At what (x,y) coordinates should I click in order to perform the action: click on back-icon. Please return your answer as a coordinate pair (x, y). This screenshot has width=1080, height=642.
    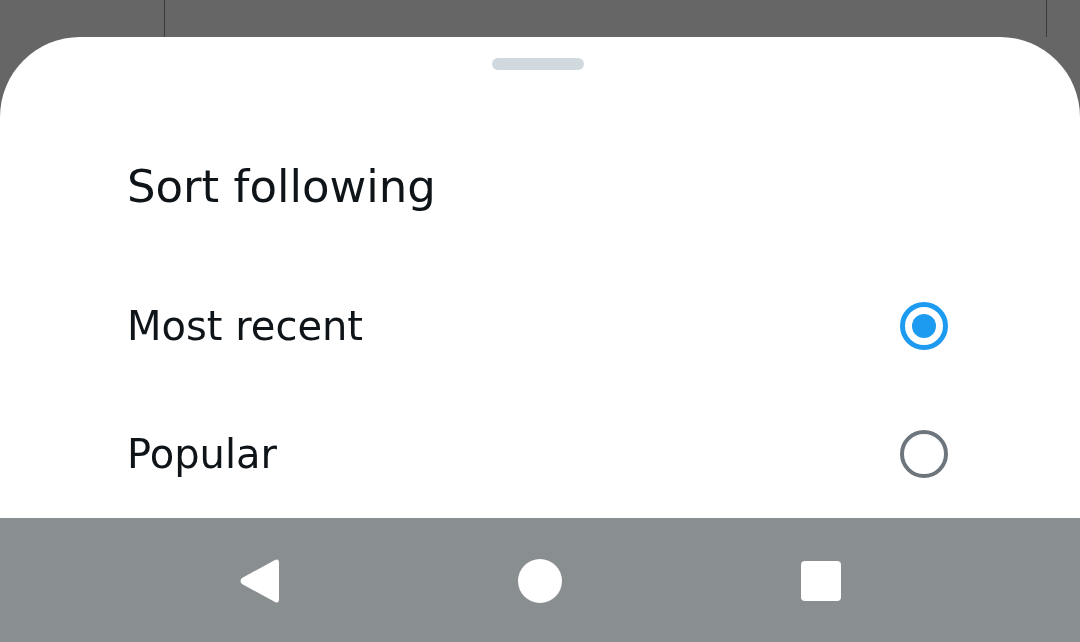
    Looking at the image, I should click on (259, 581).